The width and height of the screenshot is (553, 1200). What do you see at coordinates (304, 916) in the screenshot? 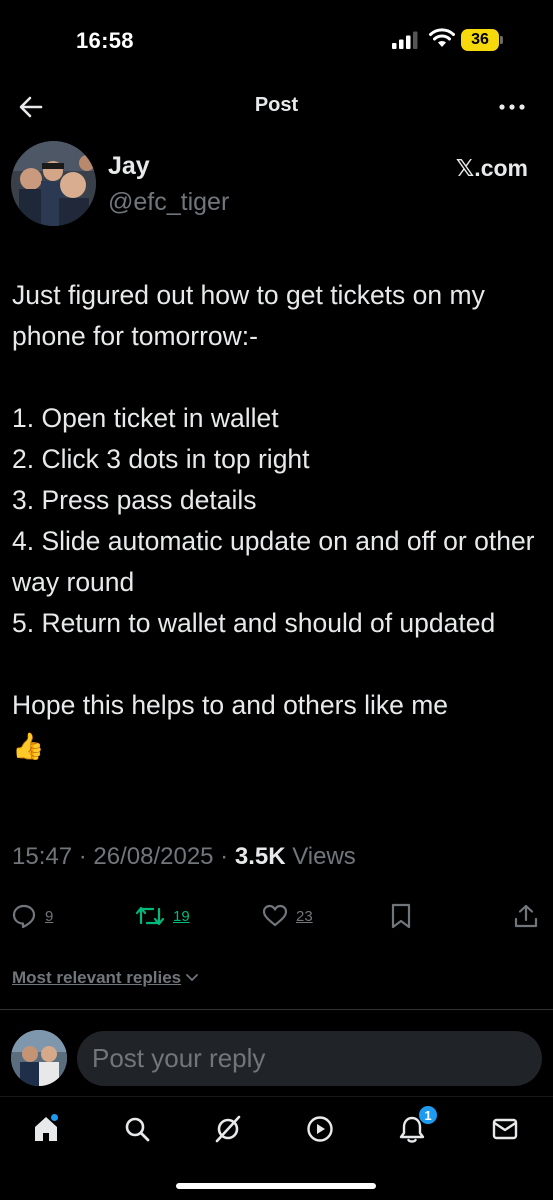
I see `like-count: 23` at bounding box center [304, 916].